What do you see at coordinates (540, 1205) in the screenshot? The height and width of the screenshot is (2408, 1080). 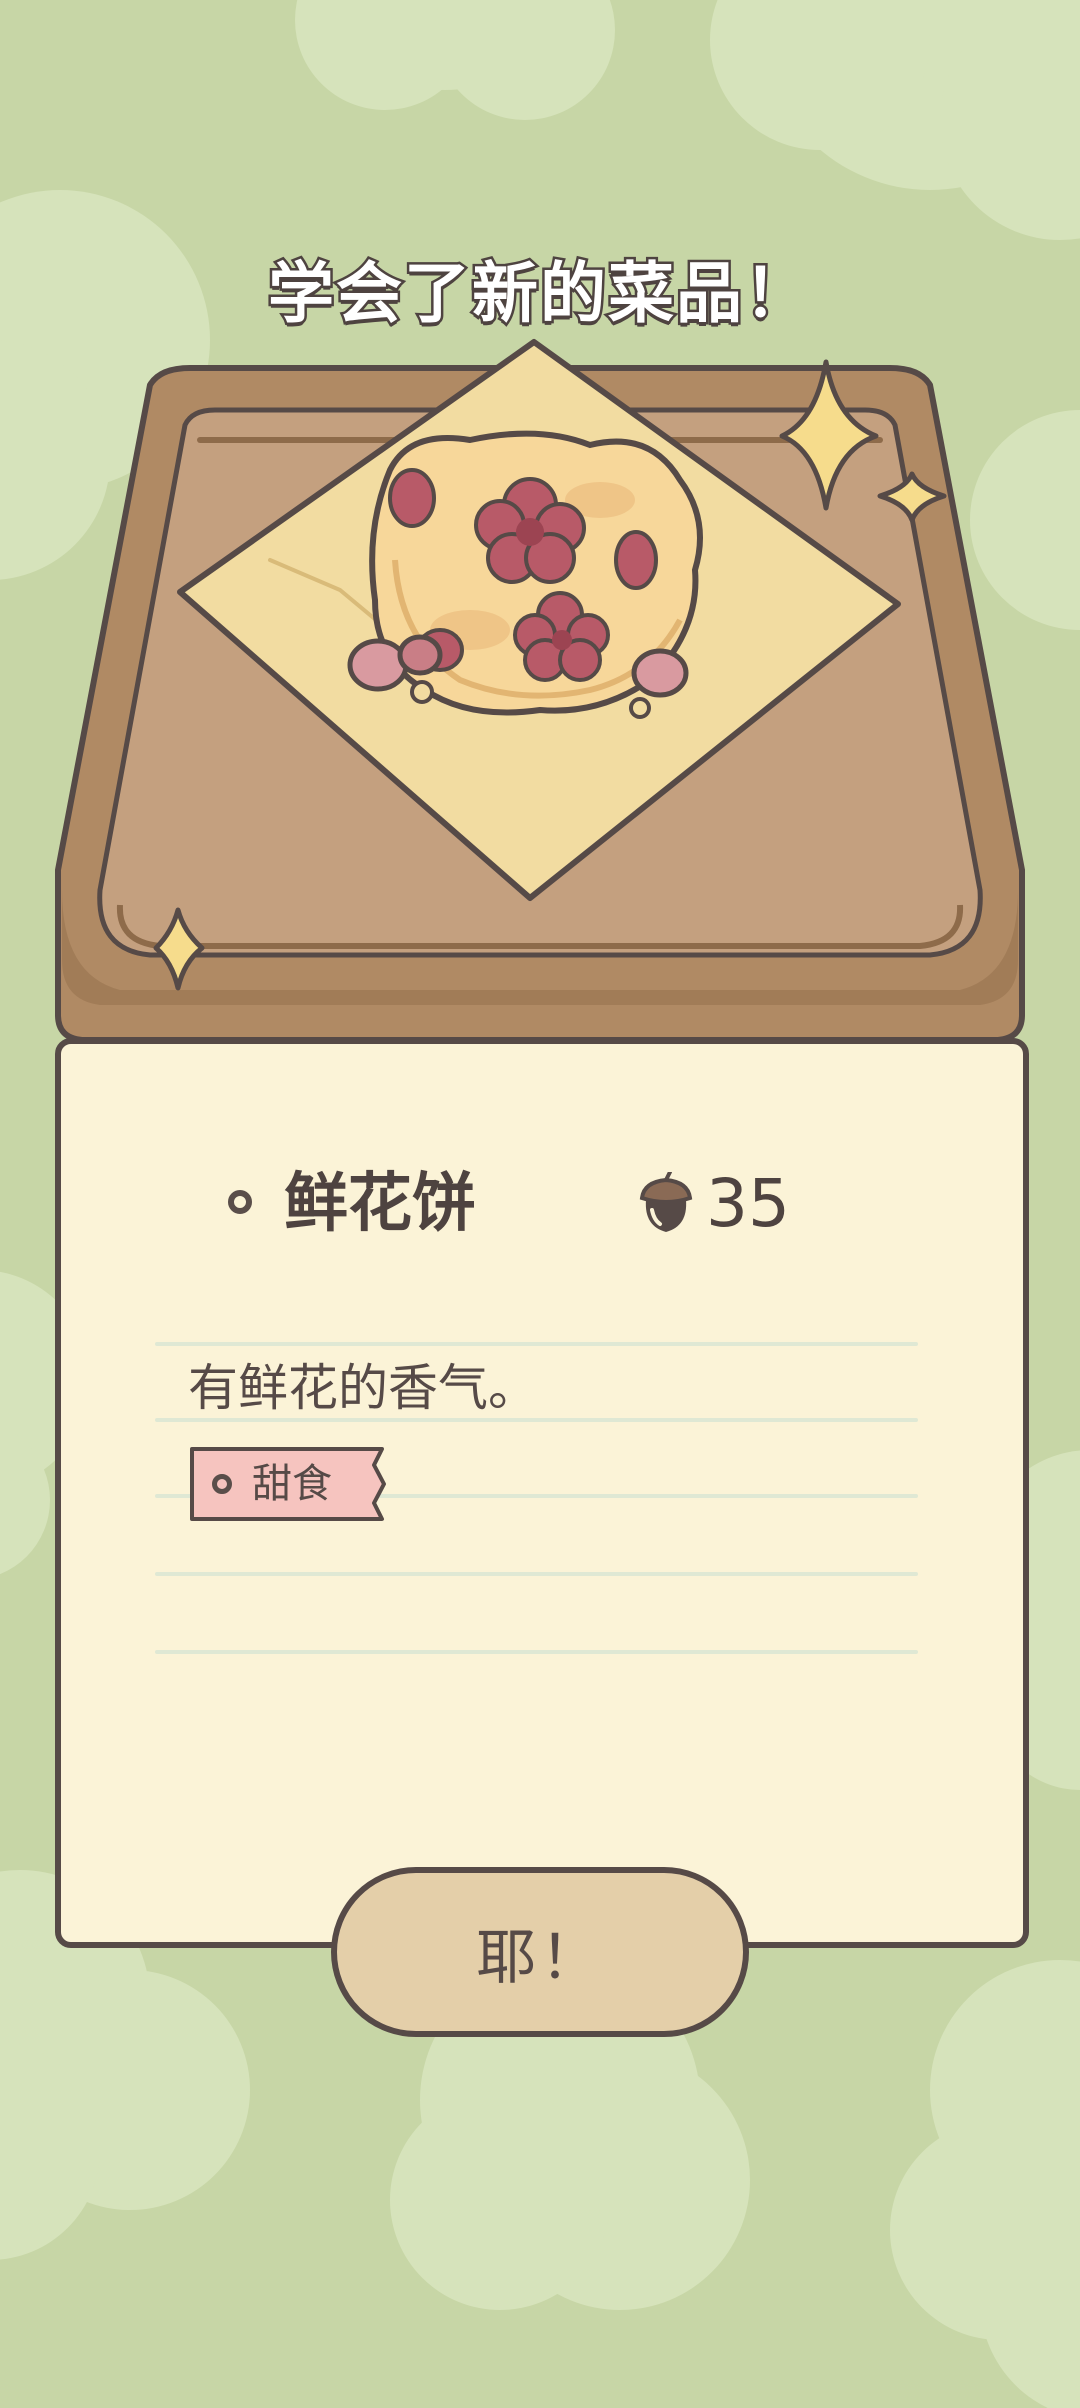 I see `dish-name-row: 鲜花饼 35` at bounding box center [540, 1205].